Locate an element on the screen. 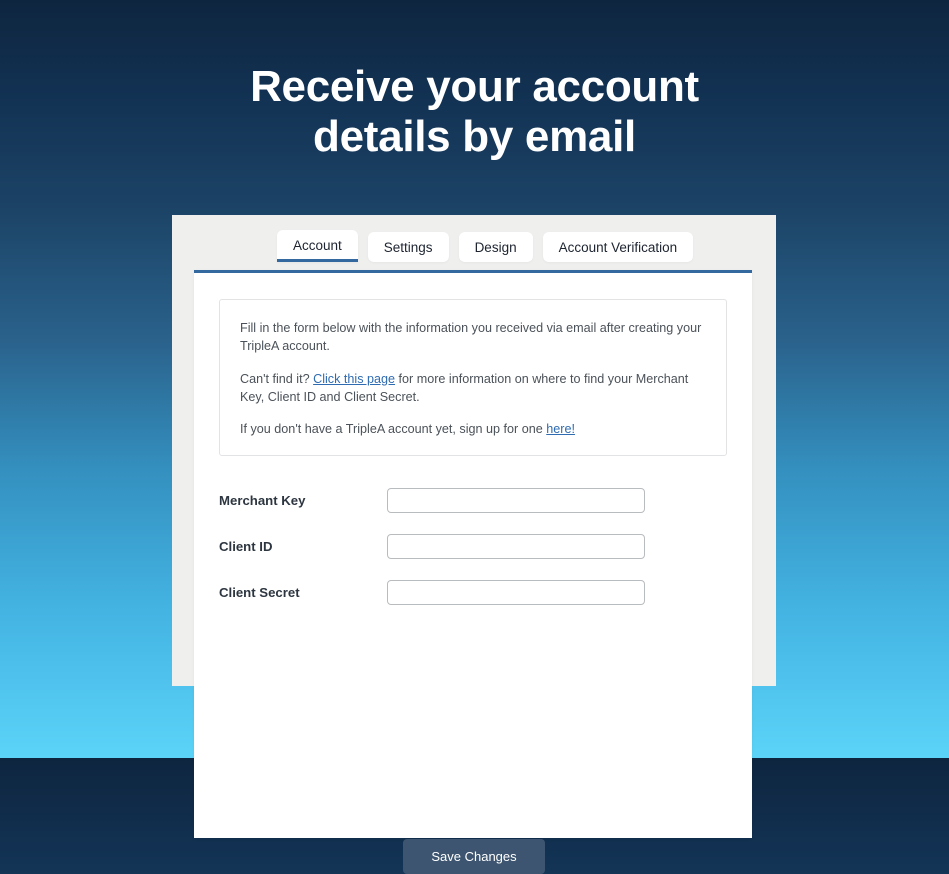  save-changes-button: Save Changes is located at coordinates (474, 856).